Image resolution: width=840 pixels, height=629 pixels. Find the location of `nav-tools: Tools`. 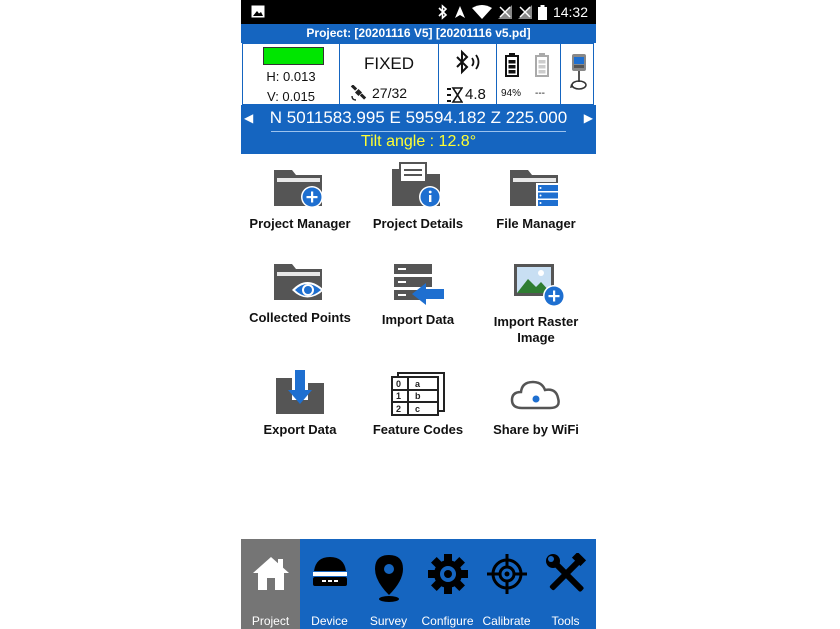

nav-tools: Tools is located at coordinates (565, 584).